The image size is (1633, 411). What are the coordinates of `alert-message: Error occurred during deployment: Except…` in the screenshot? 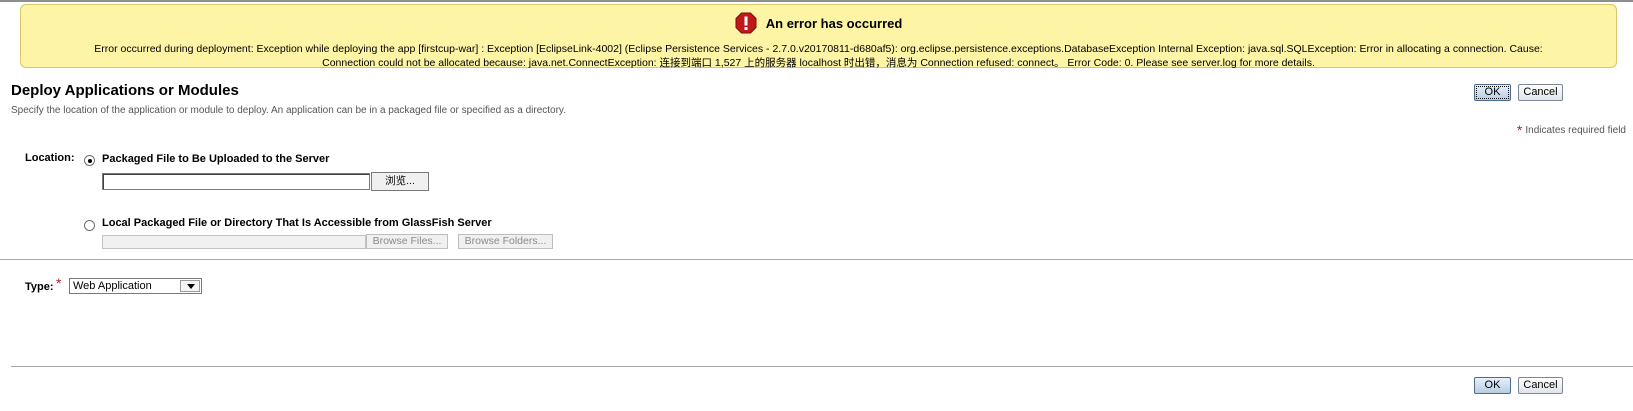 It's located at (818, 56).